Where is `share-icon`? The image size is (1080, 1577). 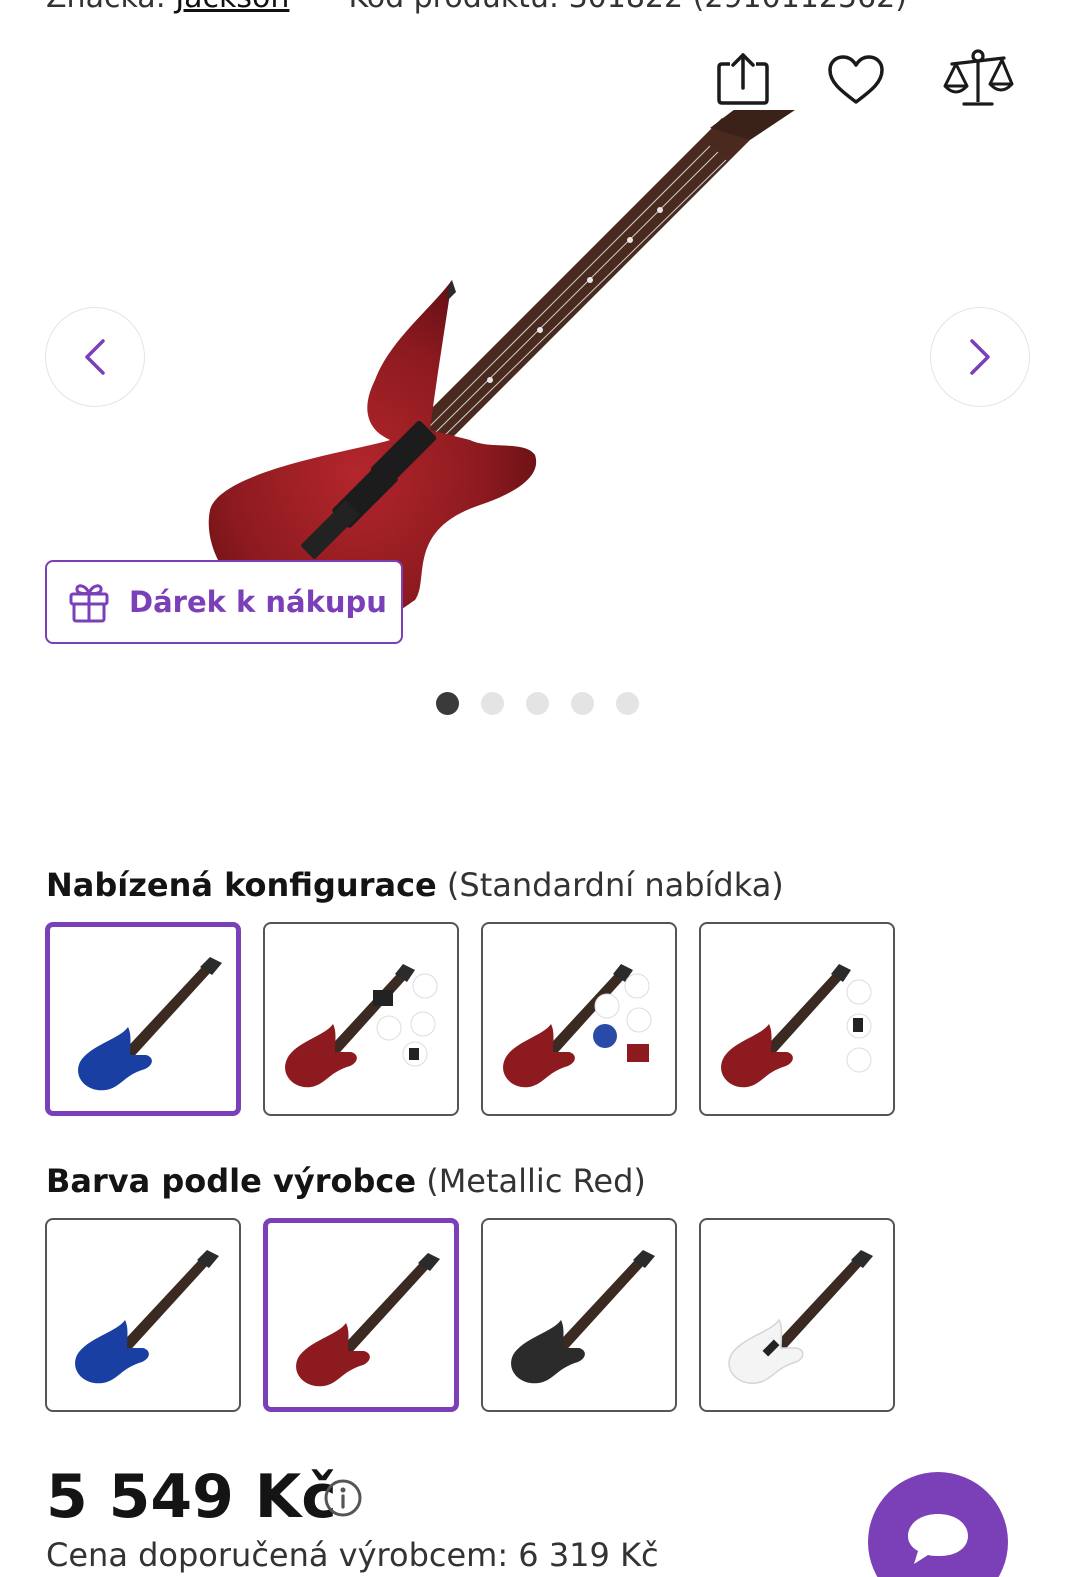 share-icon is located at coordinates (743, 79).